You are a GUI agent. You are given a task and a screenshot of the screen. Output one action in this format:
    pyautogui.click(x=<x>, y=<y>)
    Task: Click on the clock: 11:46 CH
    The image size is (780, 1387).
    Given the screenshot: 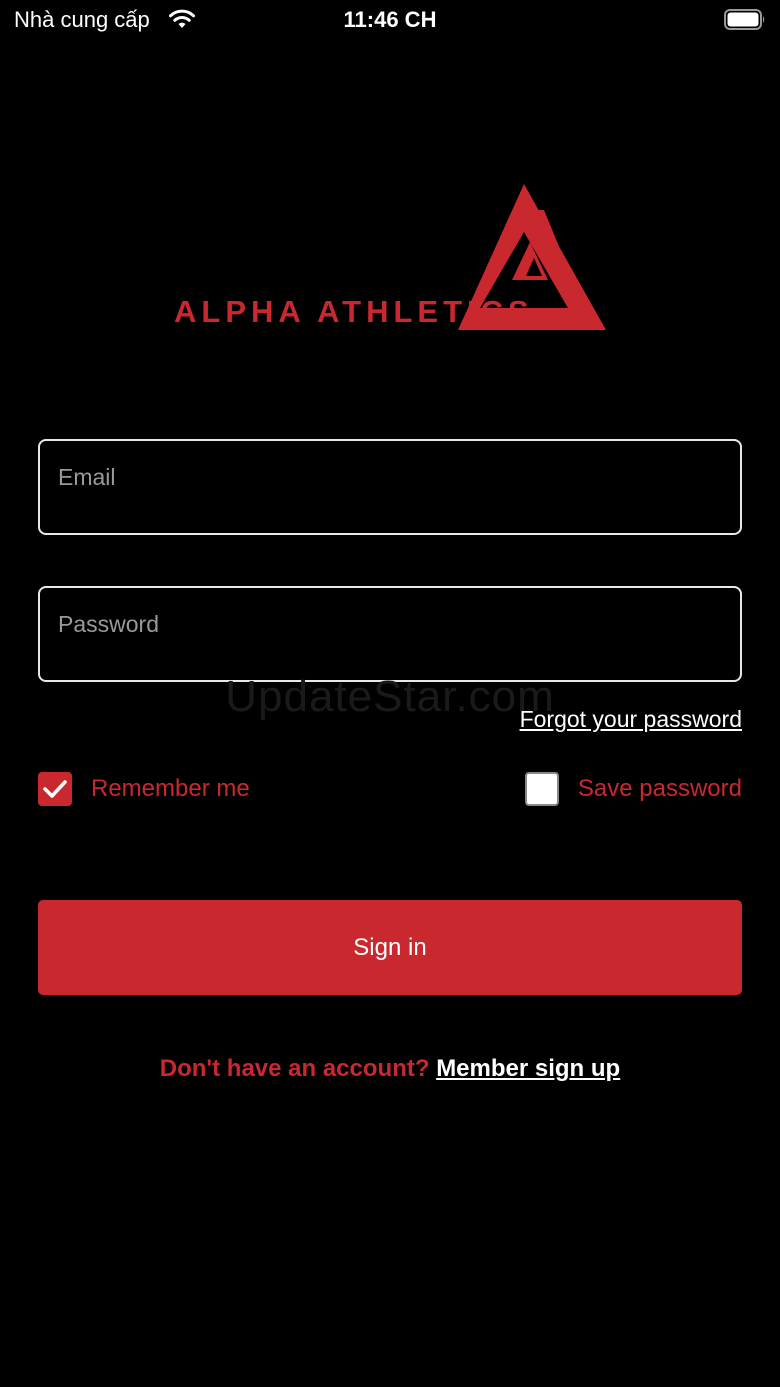 What is the action you would take?
    pyautogui.click(x=390, y=19)
    